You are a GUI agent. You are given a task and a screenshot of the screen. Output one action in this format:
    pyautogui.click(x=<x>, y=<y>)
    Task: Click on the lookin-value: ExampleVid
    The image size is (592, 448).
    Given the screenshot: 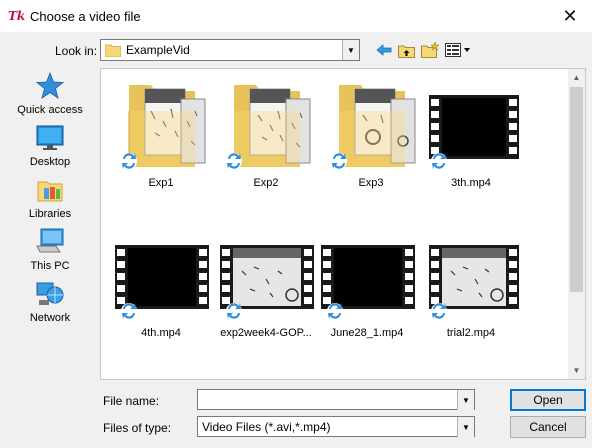 What is the action you would take?
    pyautogui.click(x=158, y=50)
    